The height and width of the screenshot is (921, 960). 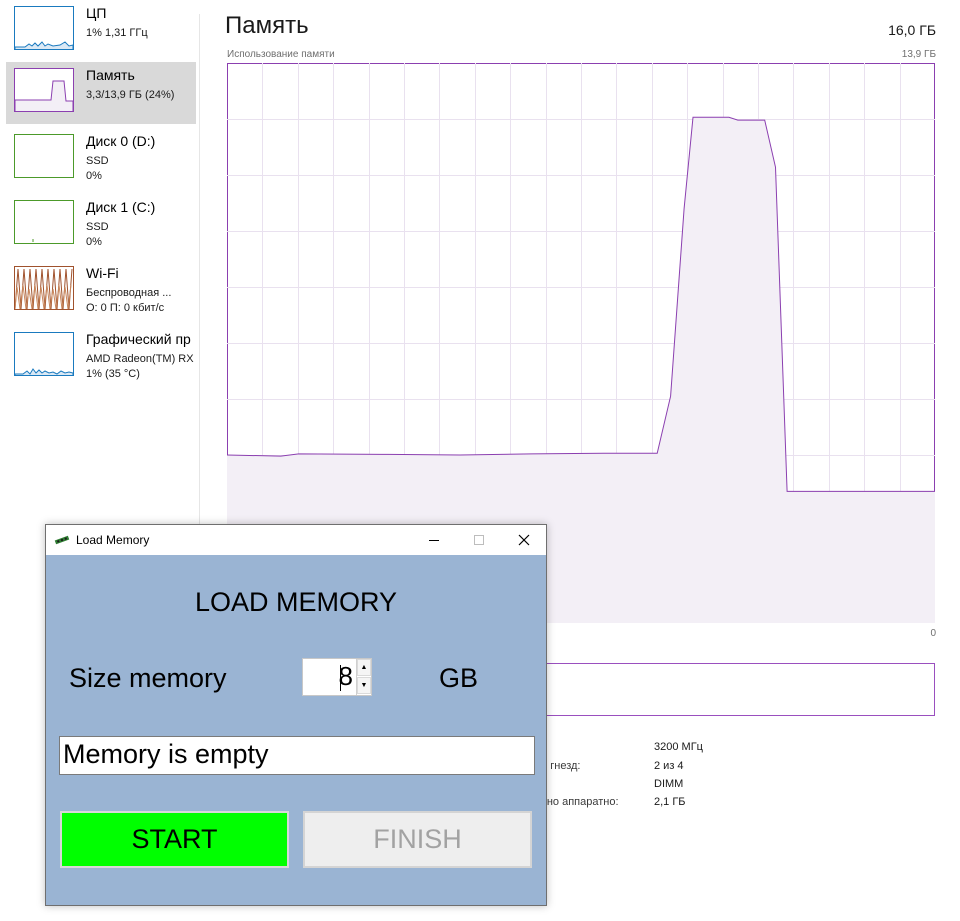 I want to click on memory-thumbnail, so click(x=44, y=90).